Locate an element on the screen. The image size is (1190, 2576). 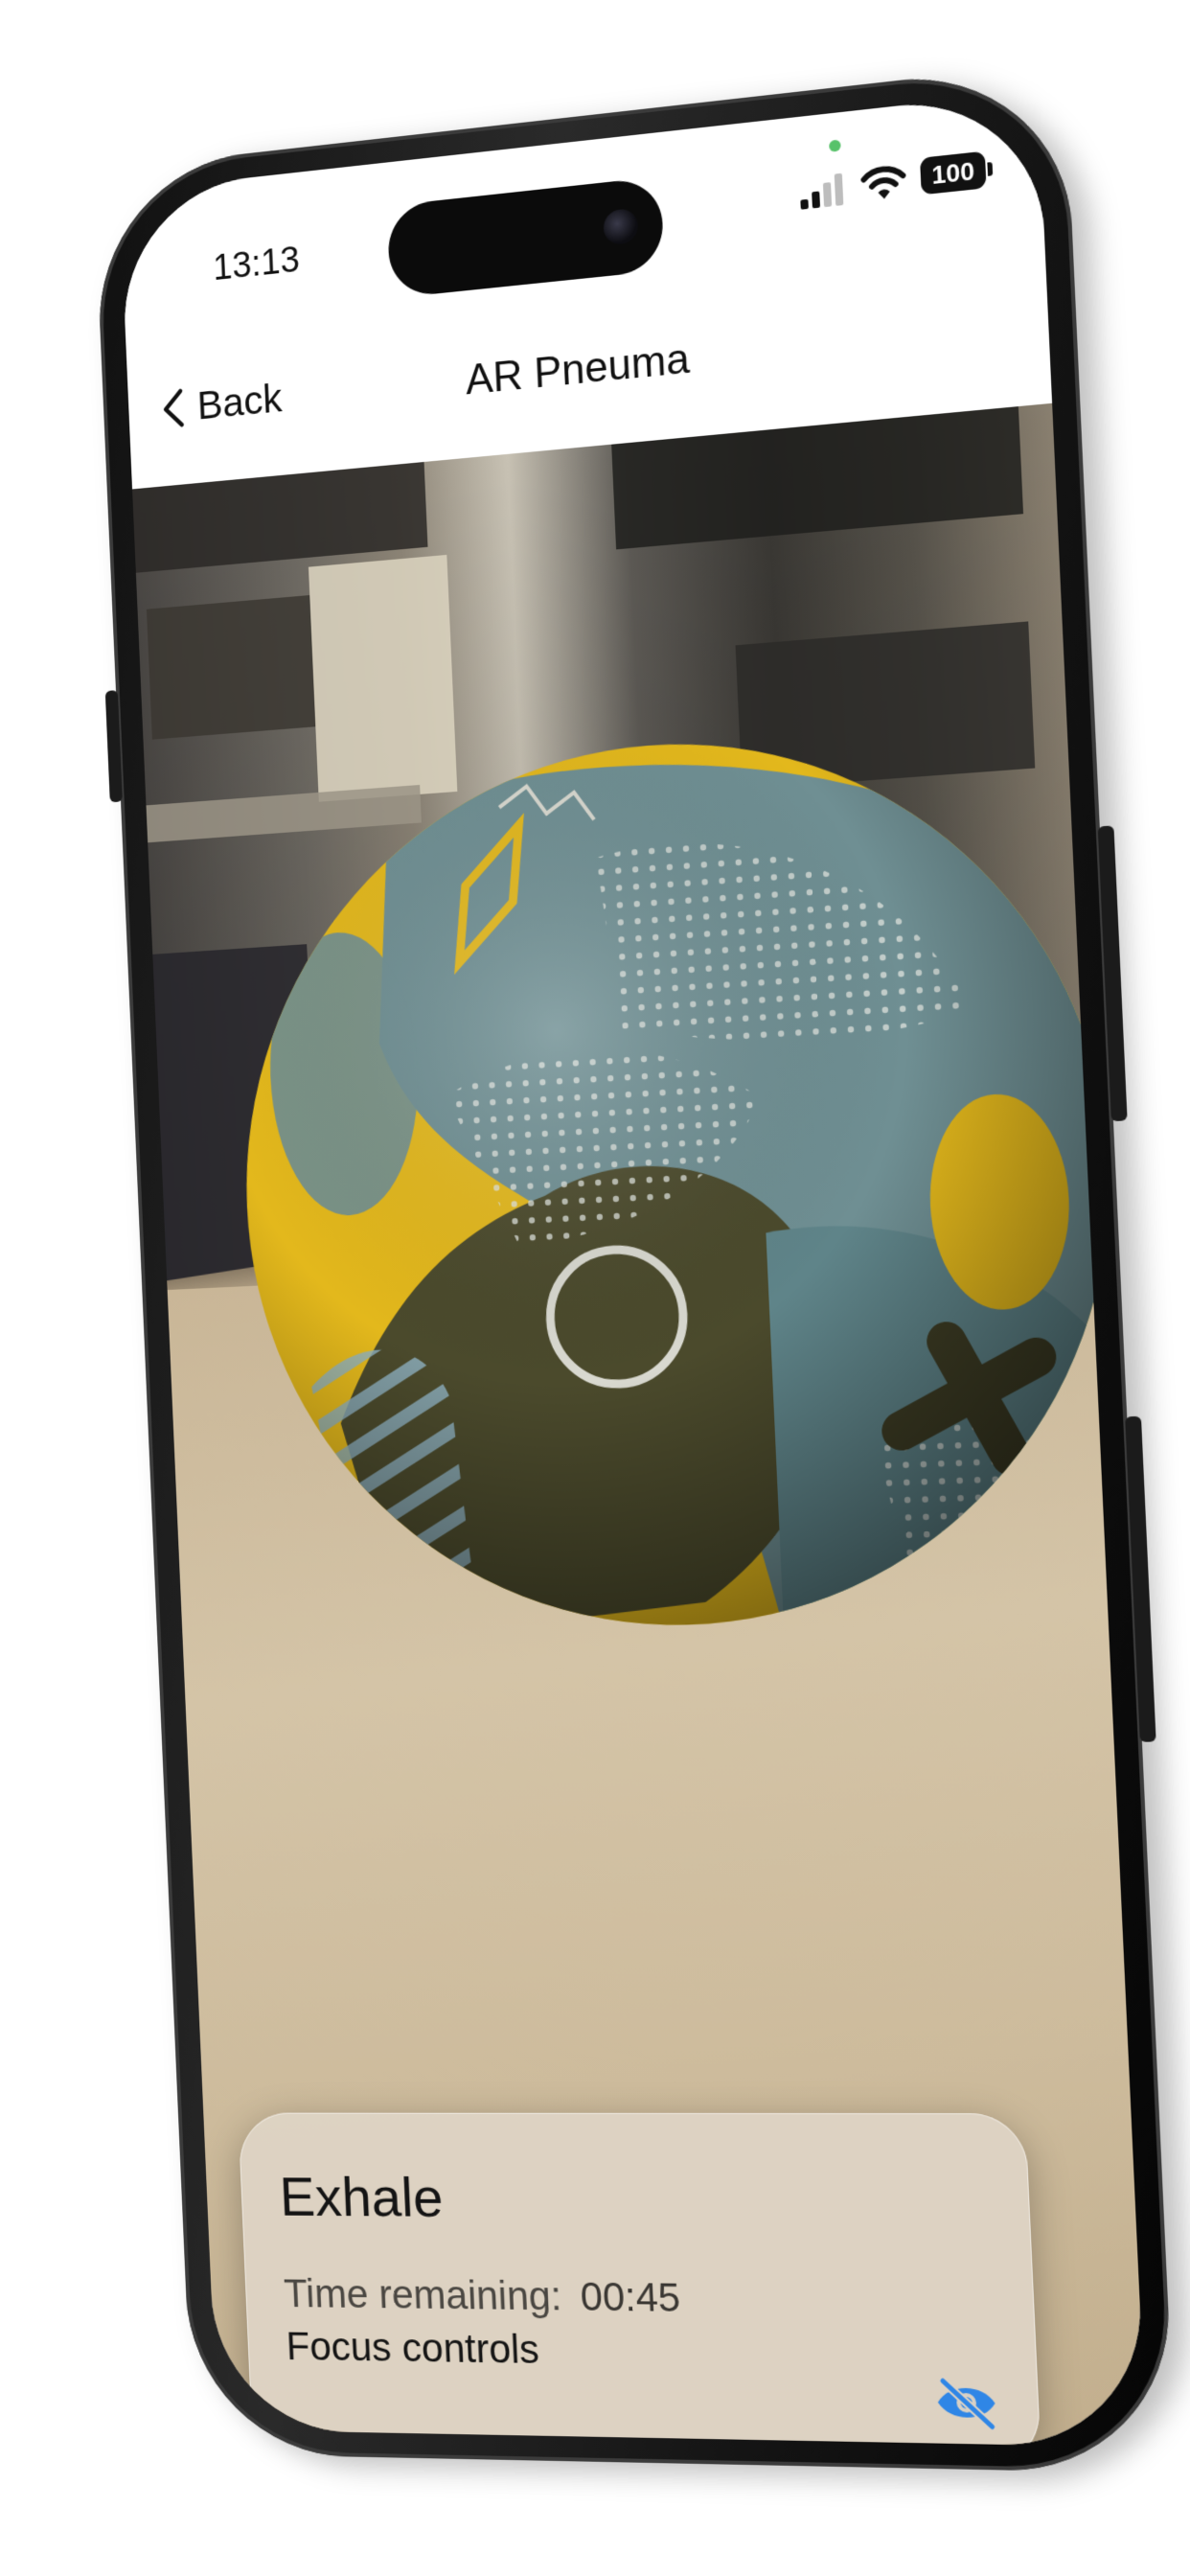
focus-controls-label: Focus controls is located at coordinates (413, 2347).